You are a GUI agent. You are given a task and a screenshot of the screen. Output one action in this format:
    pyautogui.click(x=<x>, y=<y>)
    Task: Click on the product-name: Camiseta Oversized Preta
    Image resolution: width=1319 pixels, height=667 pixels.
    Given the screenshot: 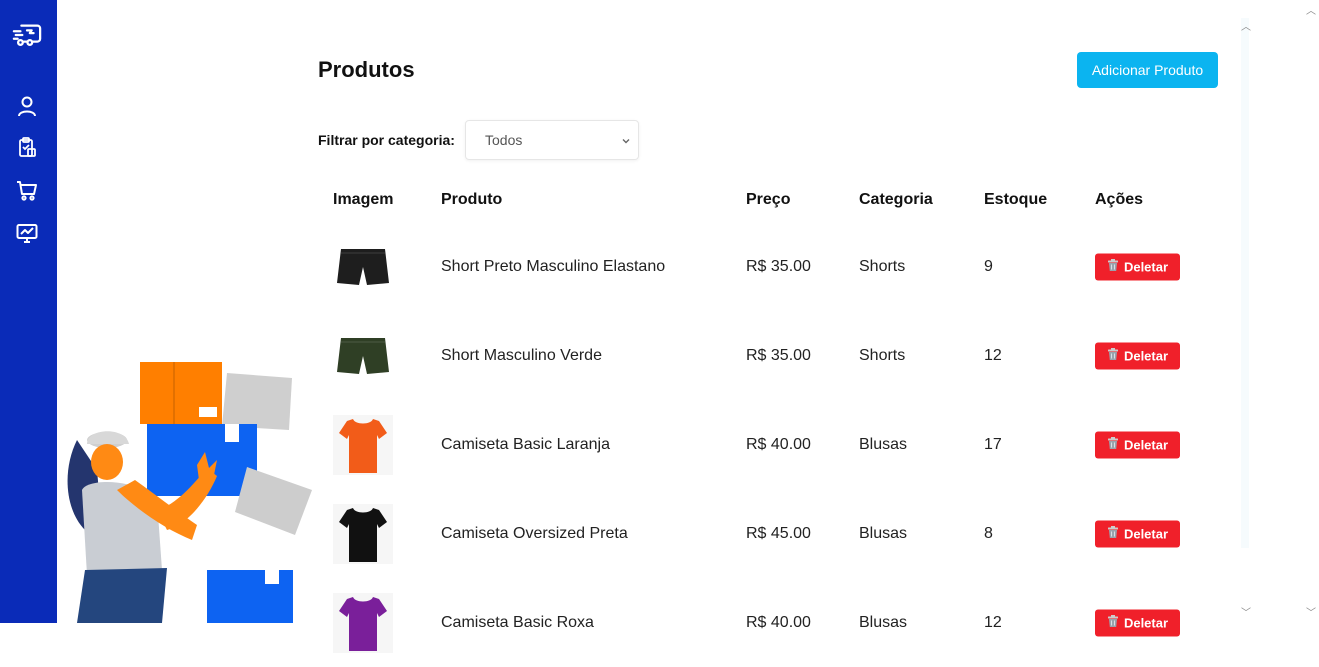 What is the action you would take?
    pyautogui.click(x=534, y=533)
    